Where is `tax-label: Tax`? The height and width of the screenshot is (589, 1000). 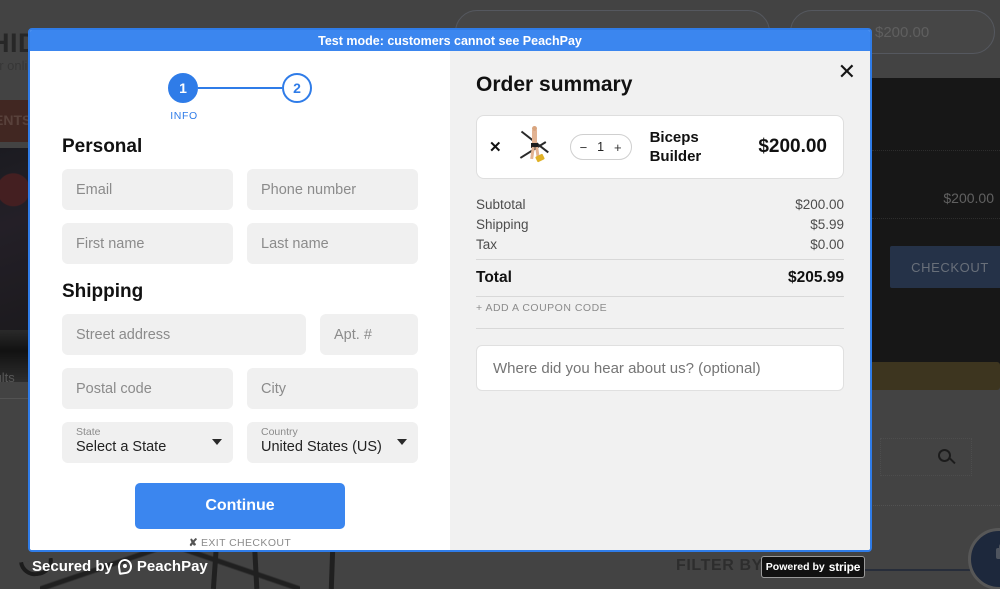
tax-label: Tax is located at coordinates (487, 244).